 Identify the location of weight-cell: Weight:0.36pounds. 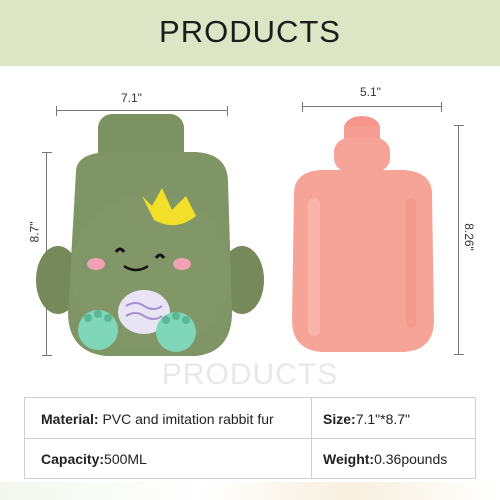
(385, 459).